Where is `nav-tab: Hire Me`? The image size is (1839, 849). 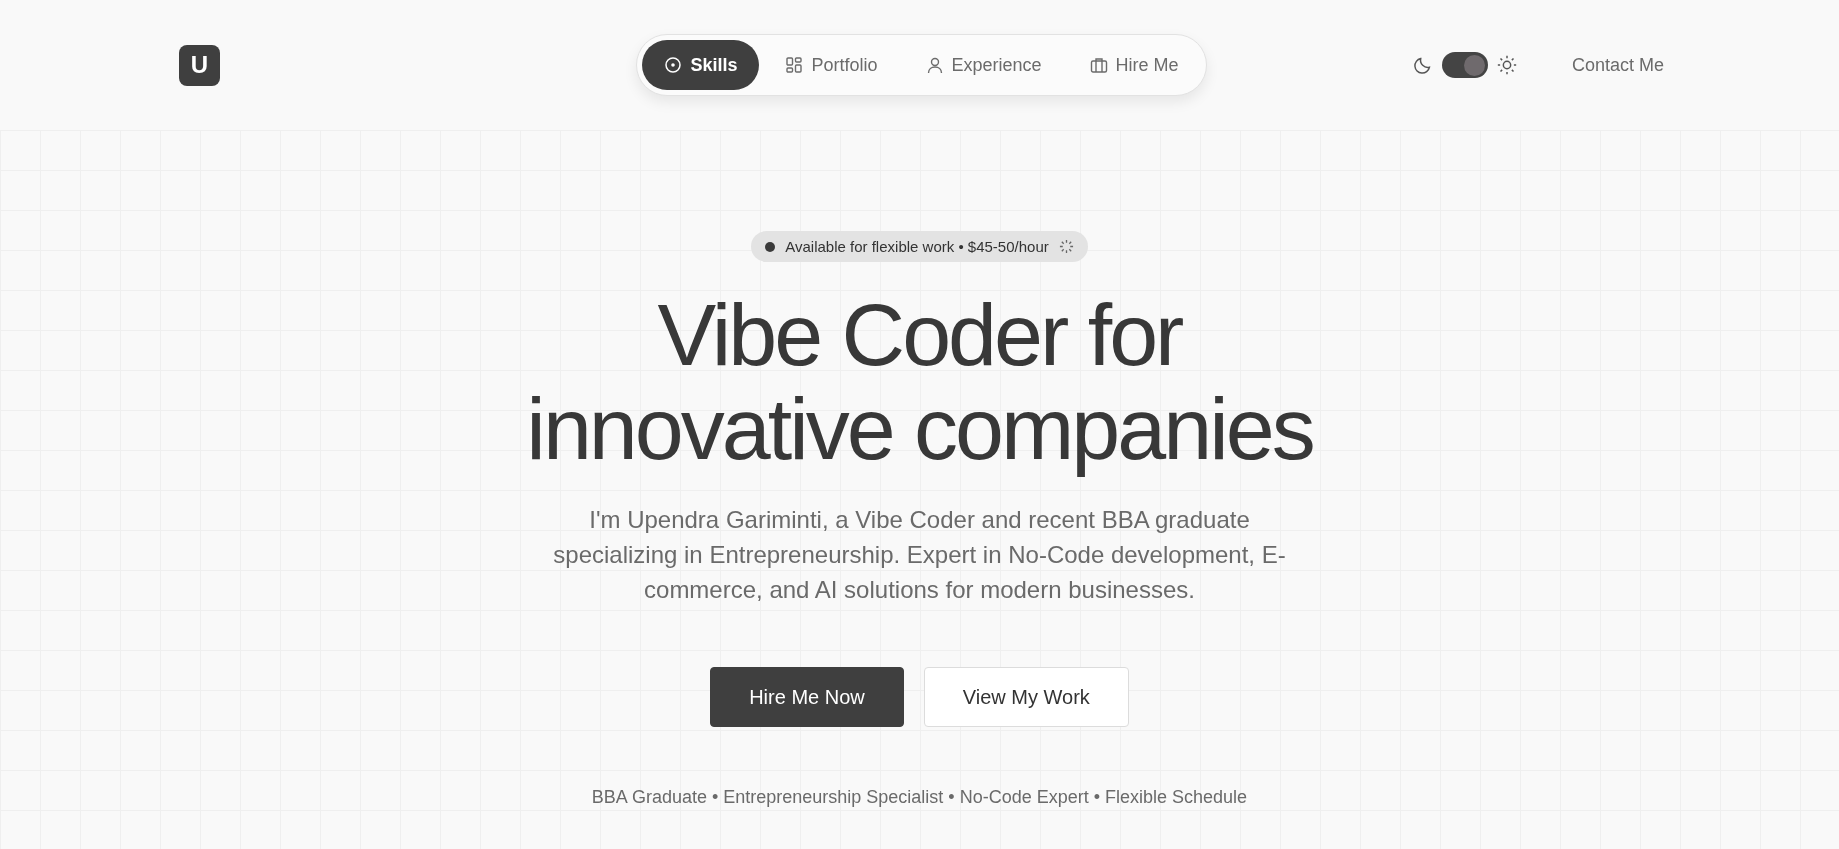
nav-tab: Hire Me is located at coordinates (1134, 65).